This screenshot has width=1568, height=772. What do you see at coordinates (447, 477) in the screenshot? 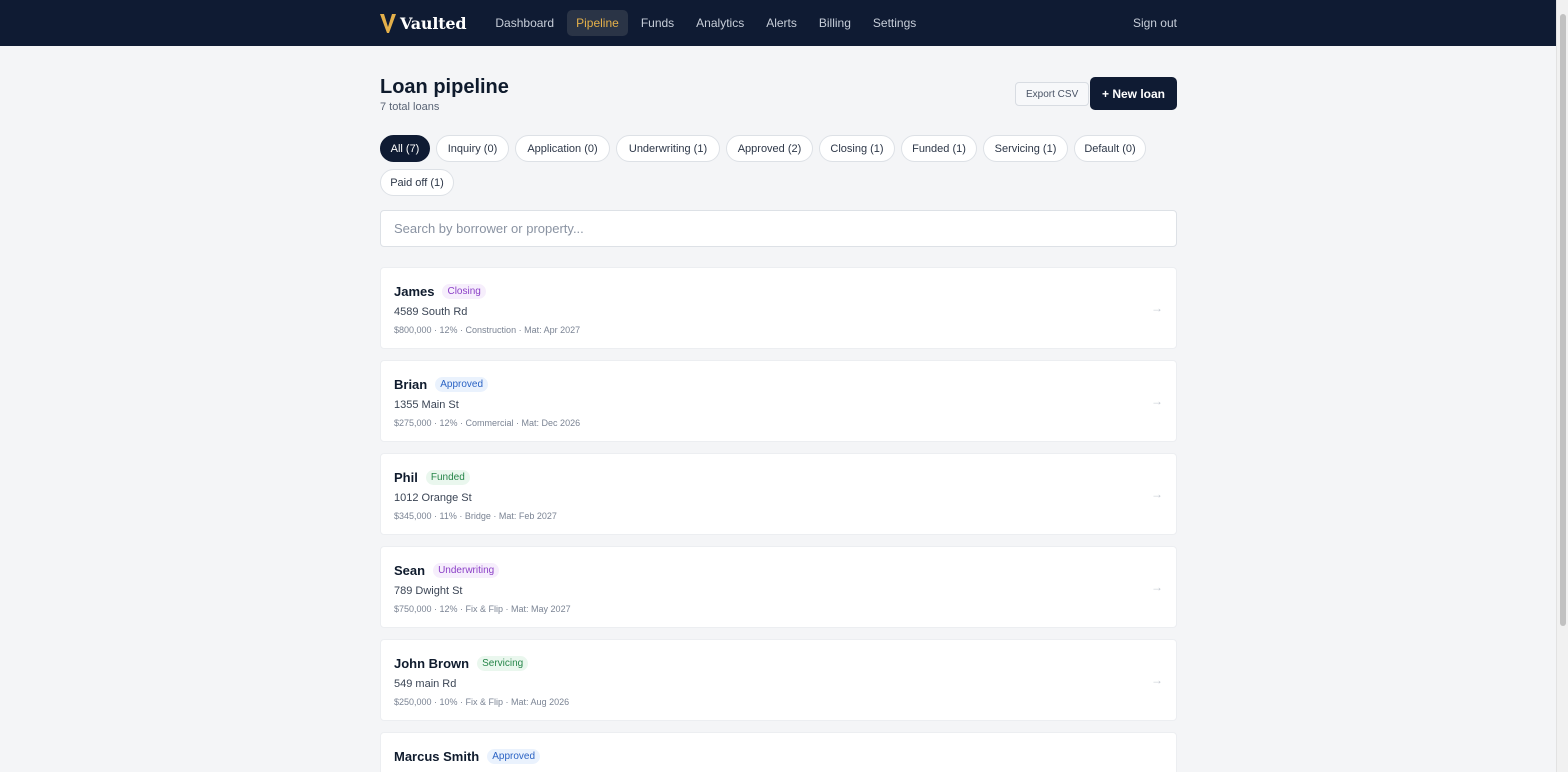
I see `status-badge: Funded` at bounding box center [447, 477].